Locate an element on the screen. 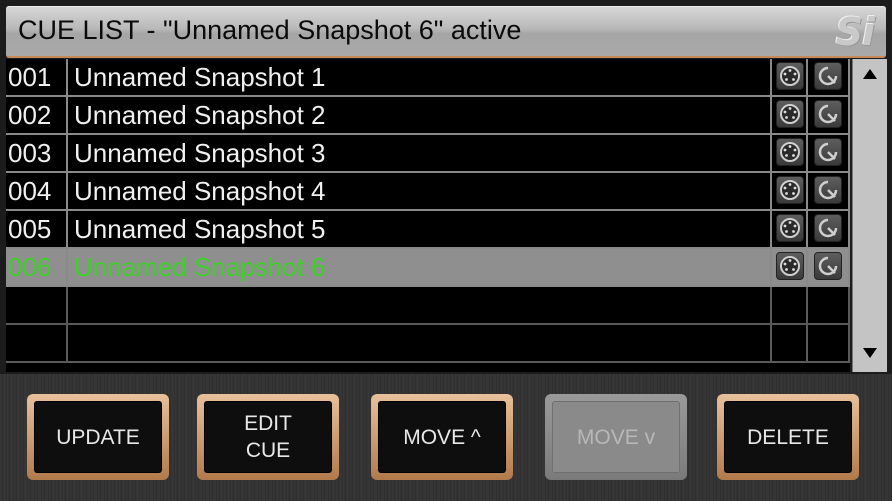 The width and height of the screenshot is (892, 501). scrollbar is located at coordinates (869, 215).